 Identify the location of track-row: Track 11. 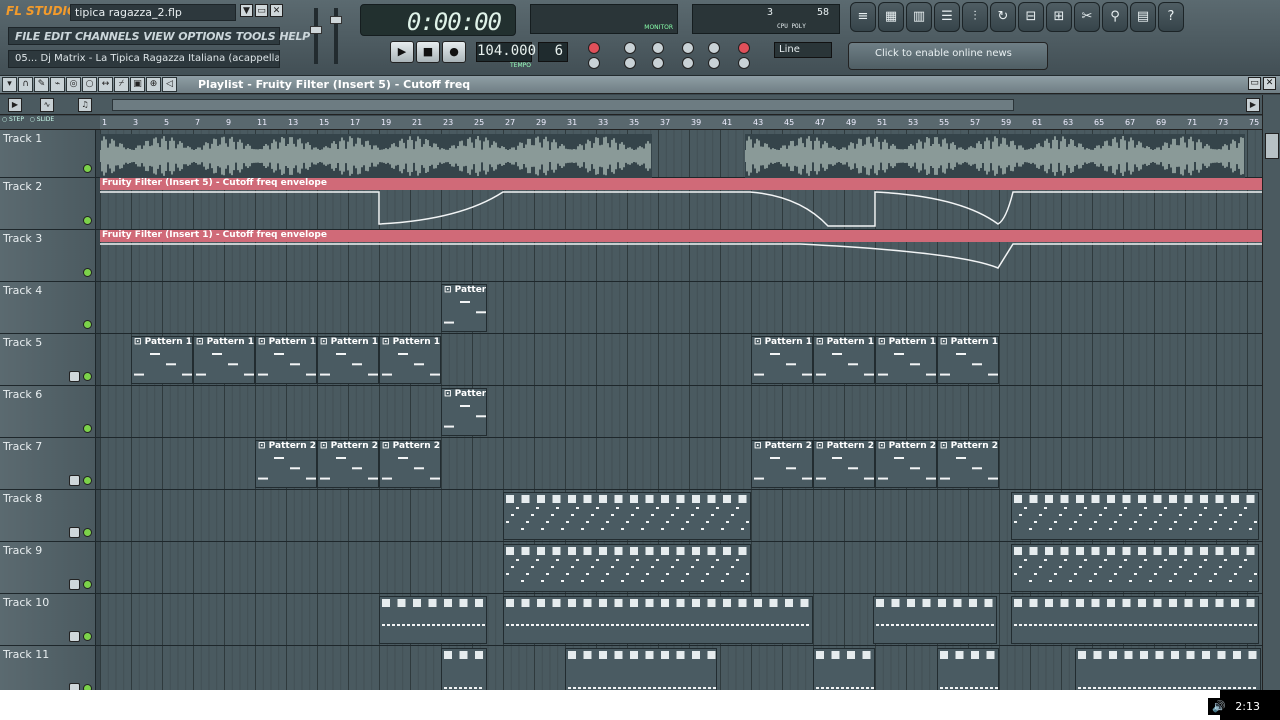
(631, 668).